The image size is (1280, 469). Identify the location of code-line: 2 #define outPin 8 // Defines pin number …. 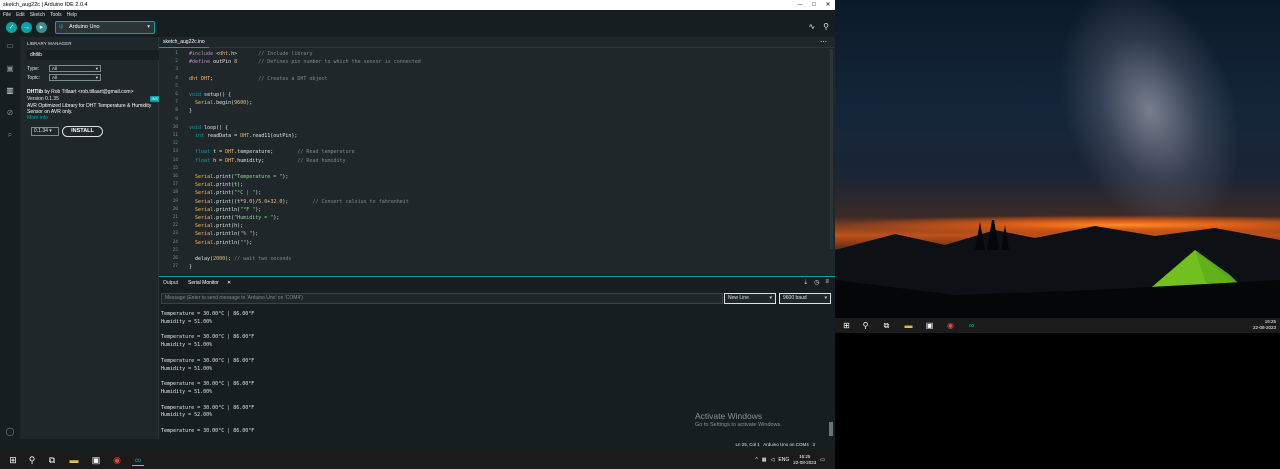
(494, 62).